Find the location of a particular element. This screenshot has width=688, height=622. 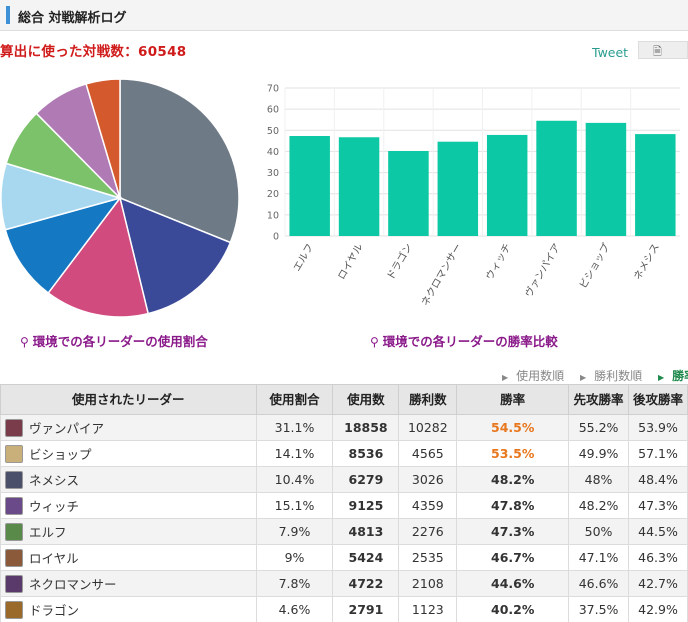

total-battles-label: 算出に使った対戦数：60548 is located at coordinates (93, 52).